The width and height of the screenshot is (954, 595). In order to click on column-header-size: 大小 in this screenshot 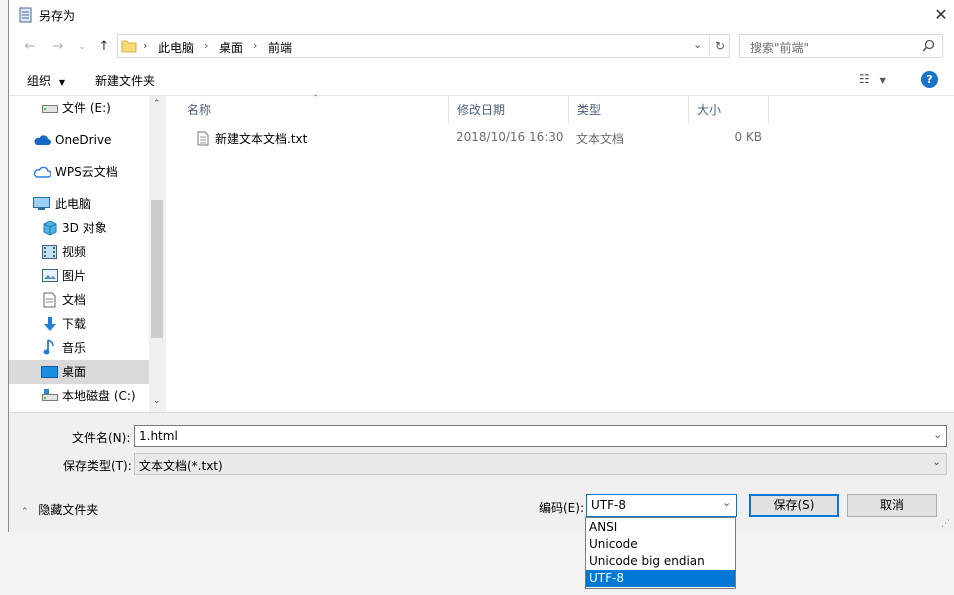, I will do `click(729, 110)`.